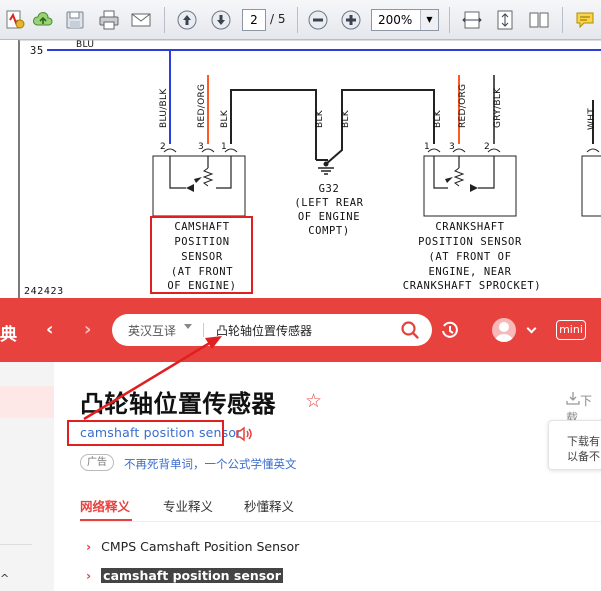 The image size is (601, 591). Describe the element at coordinates (27, 402) in the screenshot. I see `sidebar-item-active` at that location.